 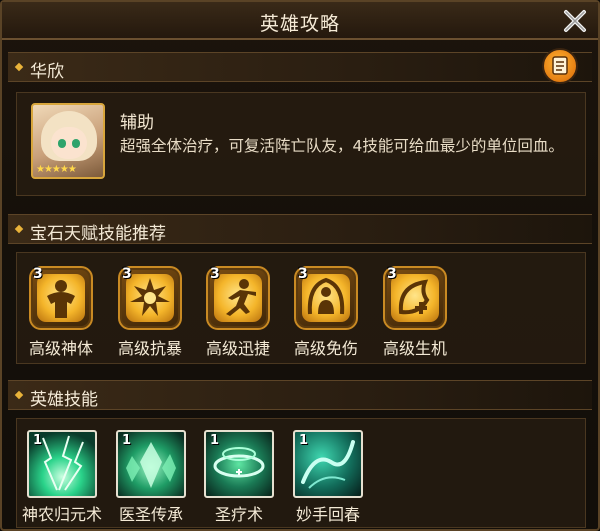 What do you see at coordinates (151, 464) in the screenshot?
I see `skill-yisheng-chuancheng: 1` at bounding box center [151, 464].